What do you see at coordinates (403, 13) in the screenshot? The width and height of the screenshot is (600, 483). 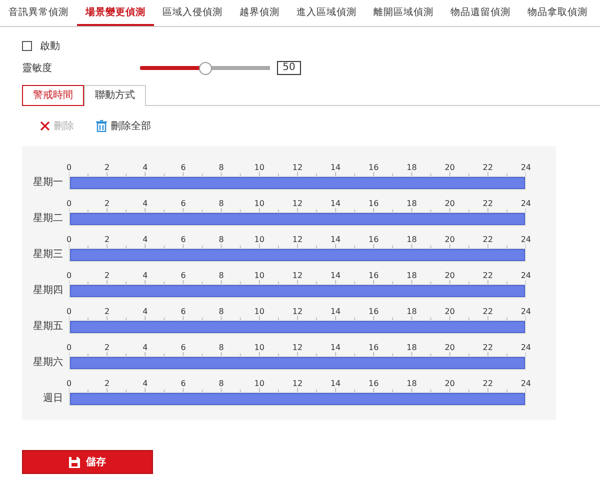 I see `tab: 離開區域偵測` at bounding box center [403, 13].